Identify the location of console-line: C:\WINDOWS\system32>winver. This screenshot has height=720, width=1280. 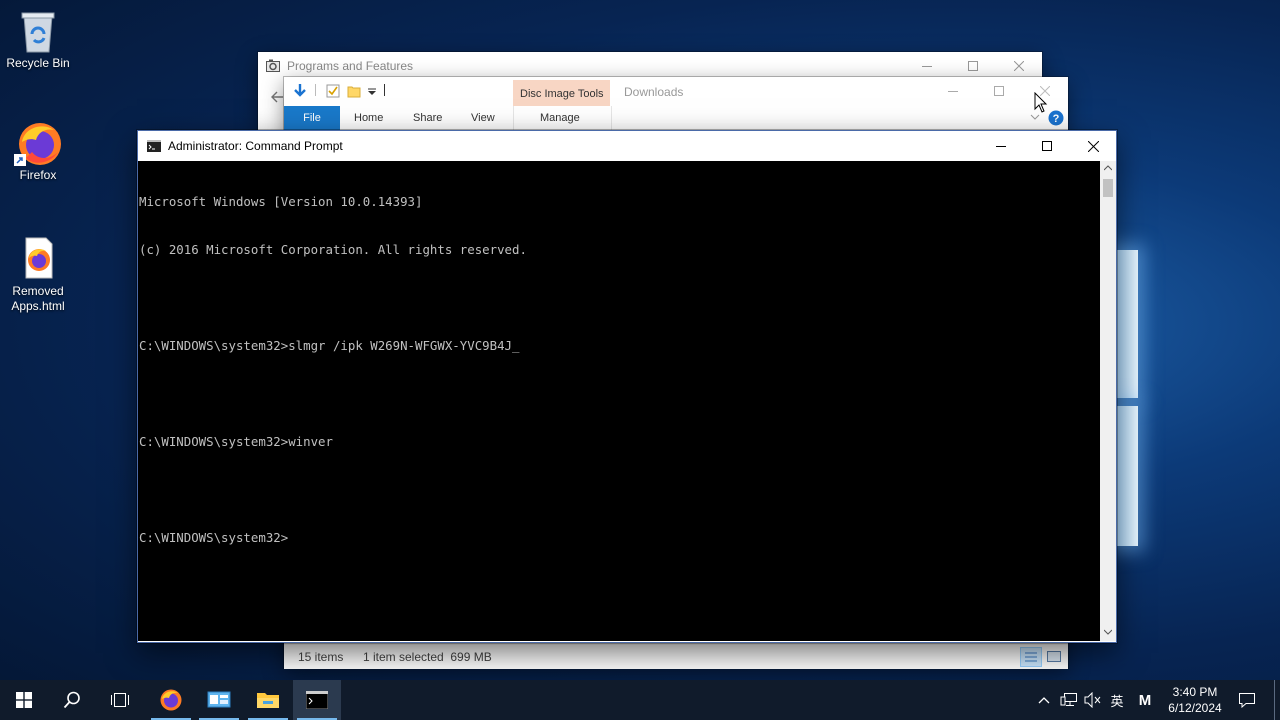
(236, 441).